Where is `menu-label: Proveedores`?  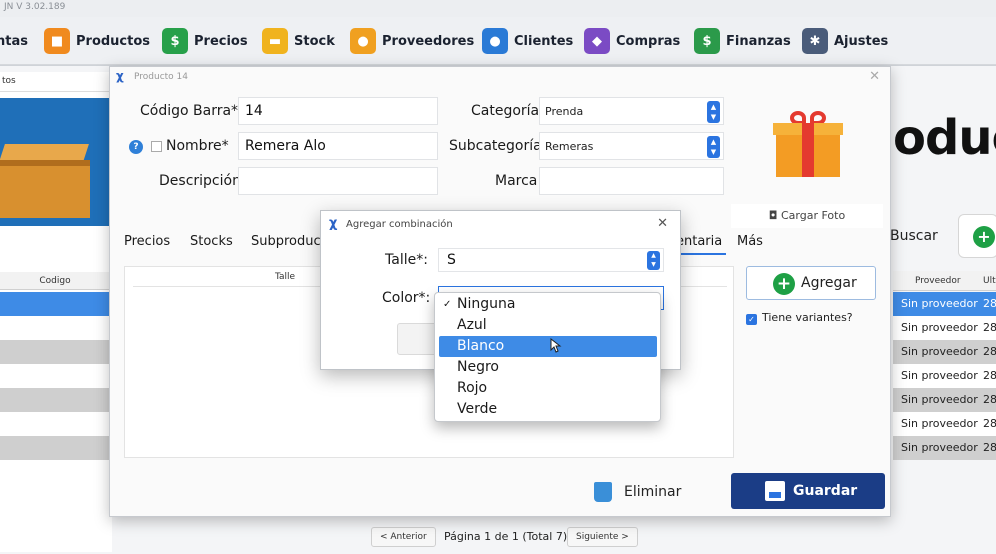 menu-label: Proveedores is located at coordinates (428, 41).